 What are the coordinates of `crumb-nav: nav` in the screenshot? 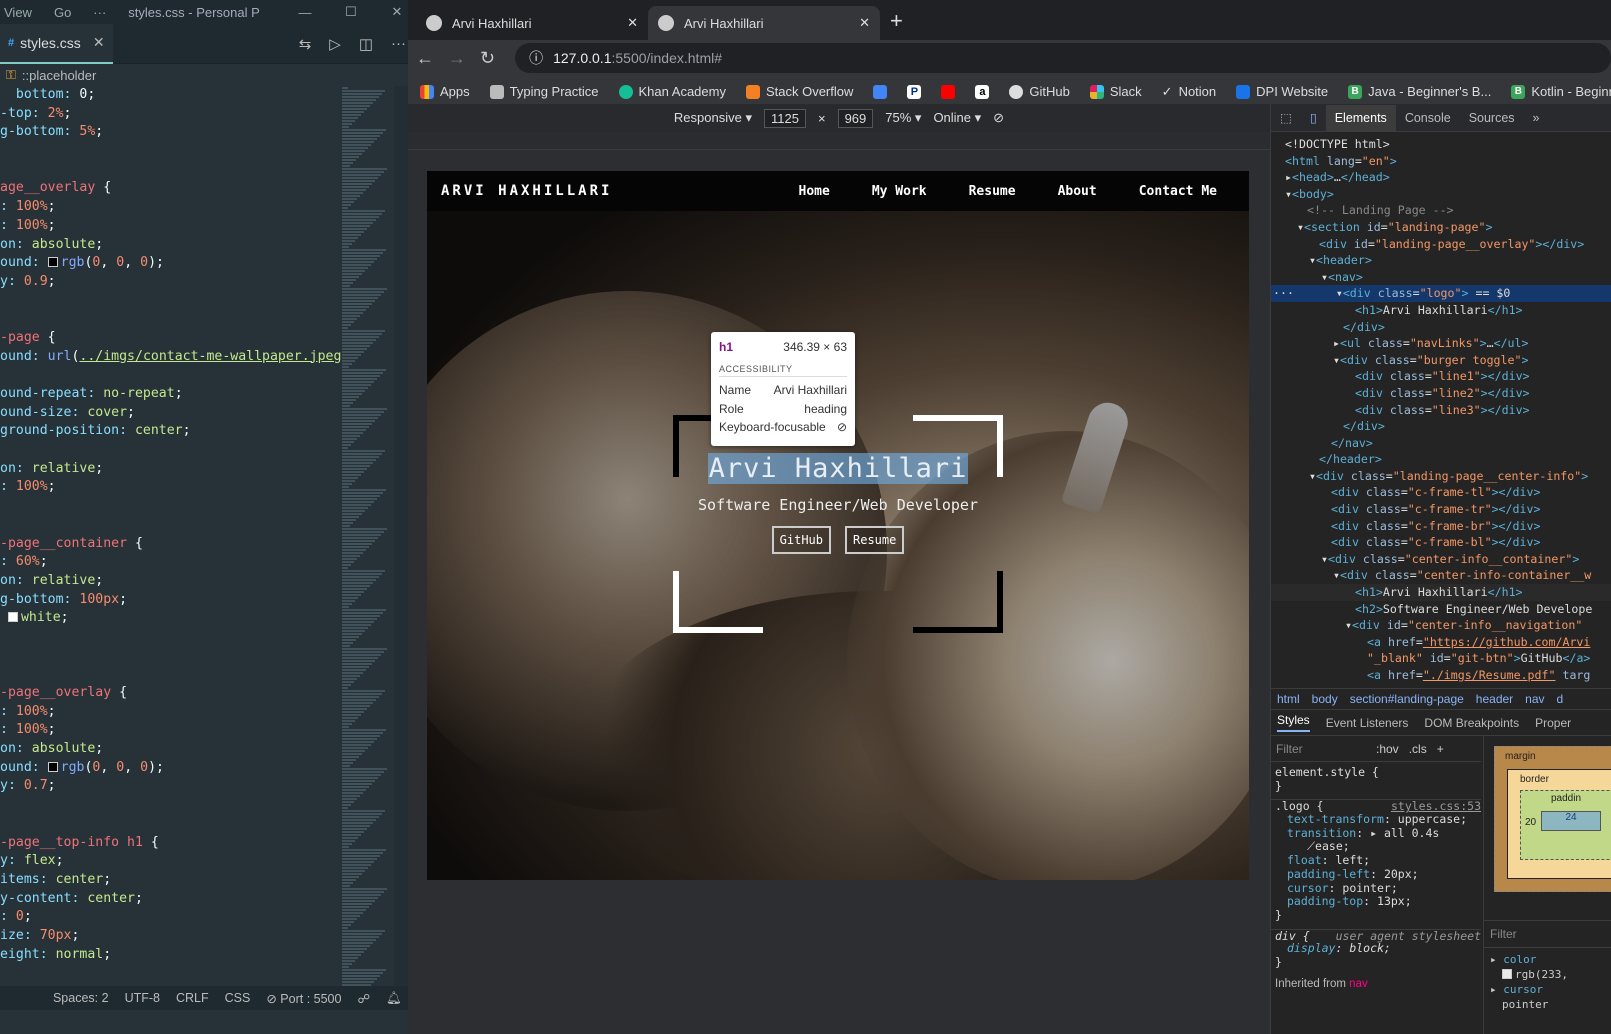 It's located at (1534, 699).